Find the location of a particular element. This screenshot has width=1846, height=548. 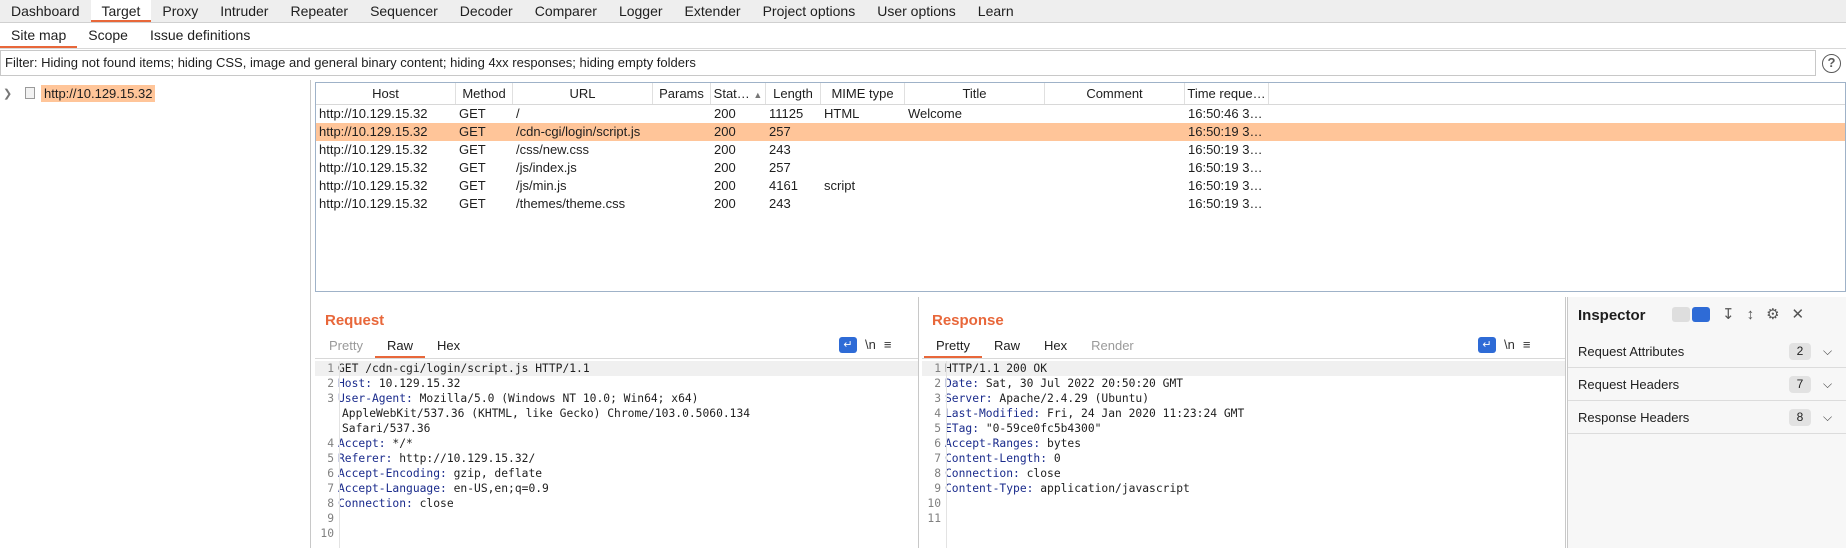

header-value: application/javascript is located at coordinates (1111, 488).